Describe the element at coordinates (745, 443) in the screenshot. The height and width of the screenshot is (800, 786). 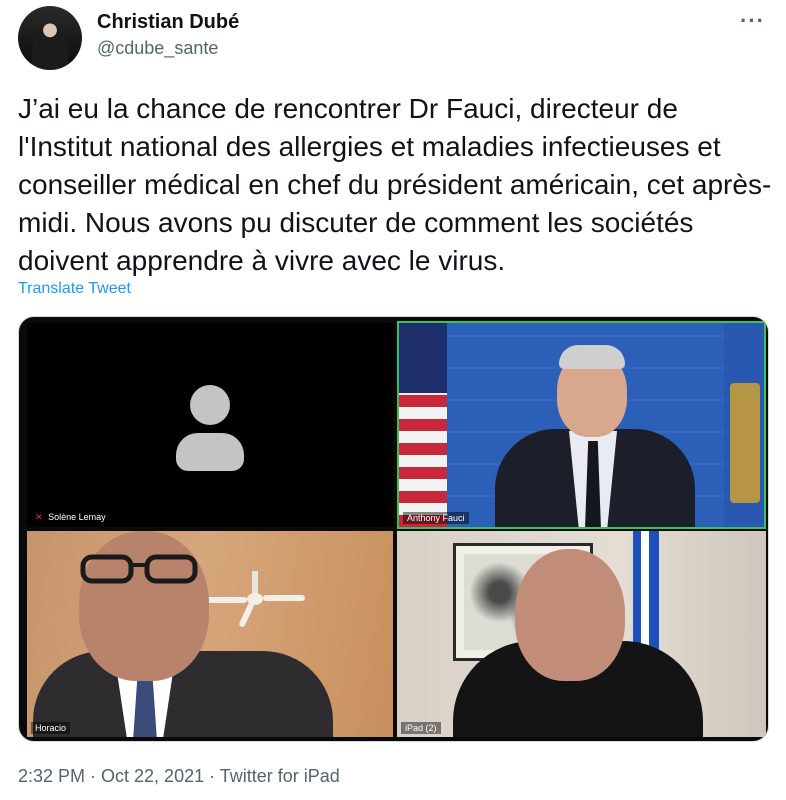
I see `agency-seal` at that location.